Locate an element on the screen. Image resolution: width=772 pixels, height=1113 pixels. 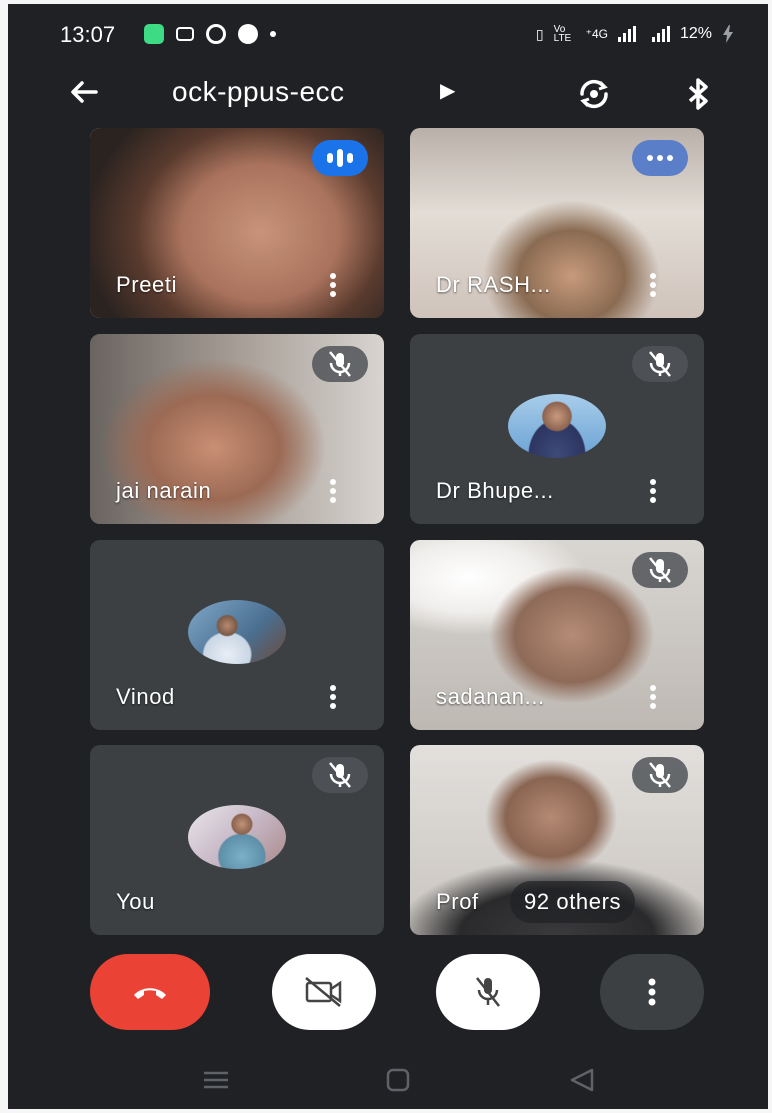
navigation-bar is located at coordinates (388, 1079).